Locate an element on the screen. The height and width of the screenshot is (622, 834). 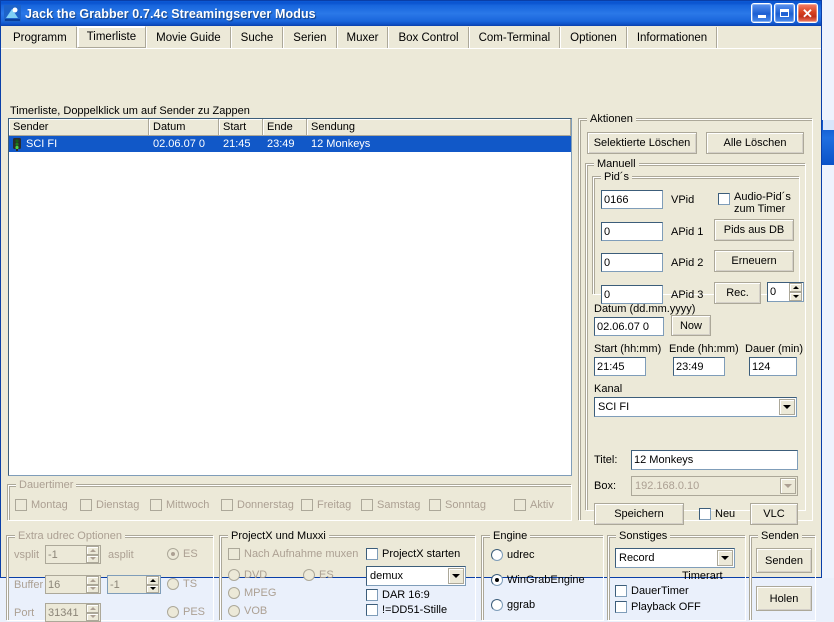
rec-button: Rec. is located at coordinates (737, 293).